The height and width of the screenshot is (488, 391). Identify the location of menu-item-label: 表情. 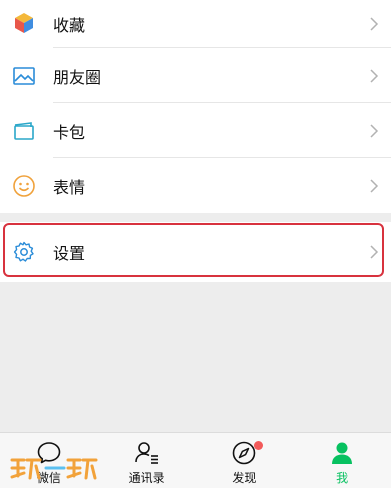
(69, 187).